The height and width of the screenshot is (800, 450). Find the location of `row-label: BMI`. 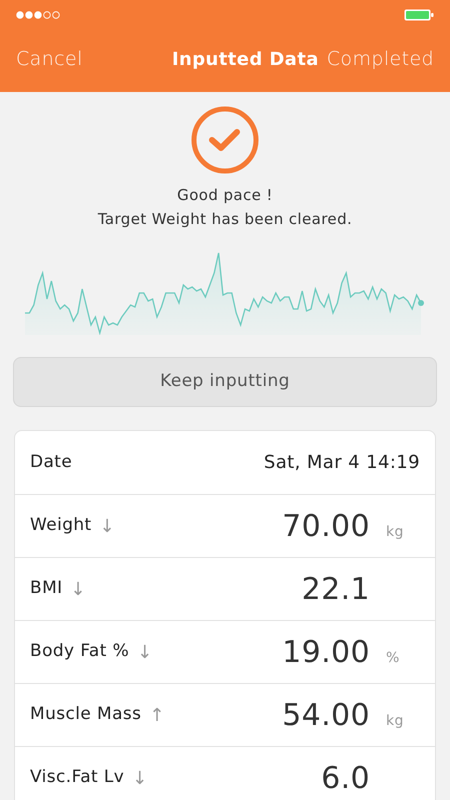

row-label: BMI is located at coordinates (46, 588).